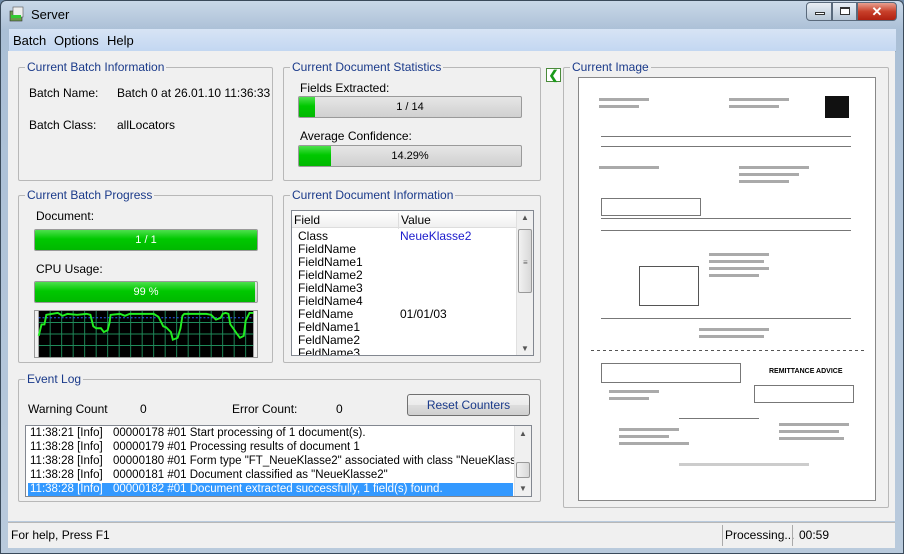  I want to click on doc-field-value: NeueKlasse2, so click(436, 236).